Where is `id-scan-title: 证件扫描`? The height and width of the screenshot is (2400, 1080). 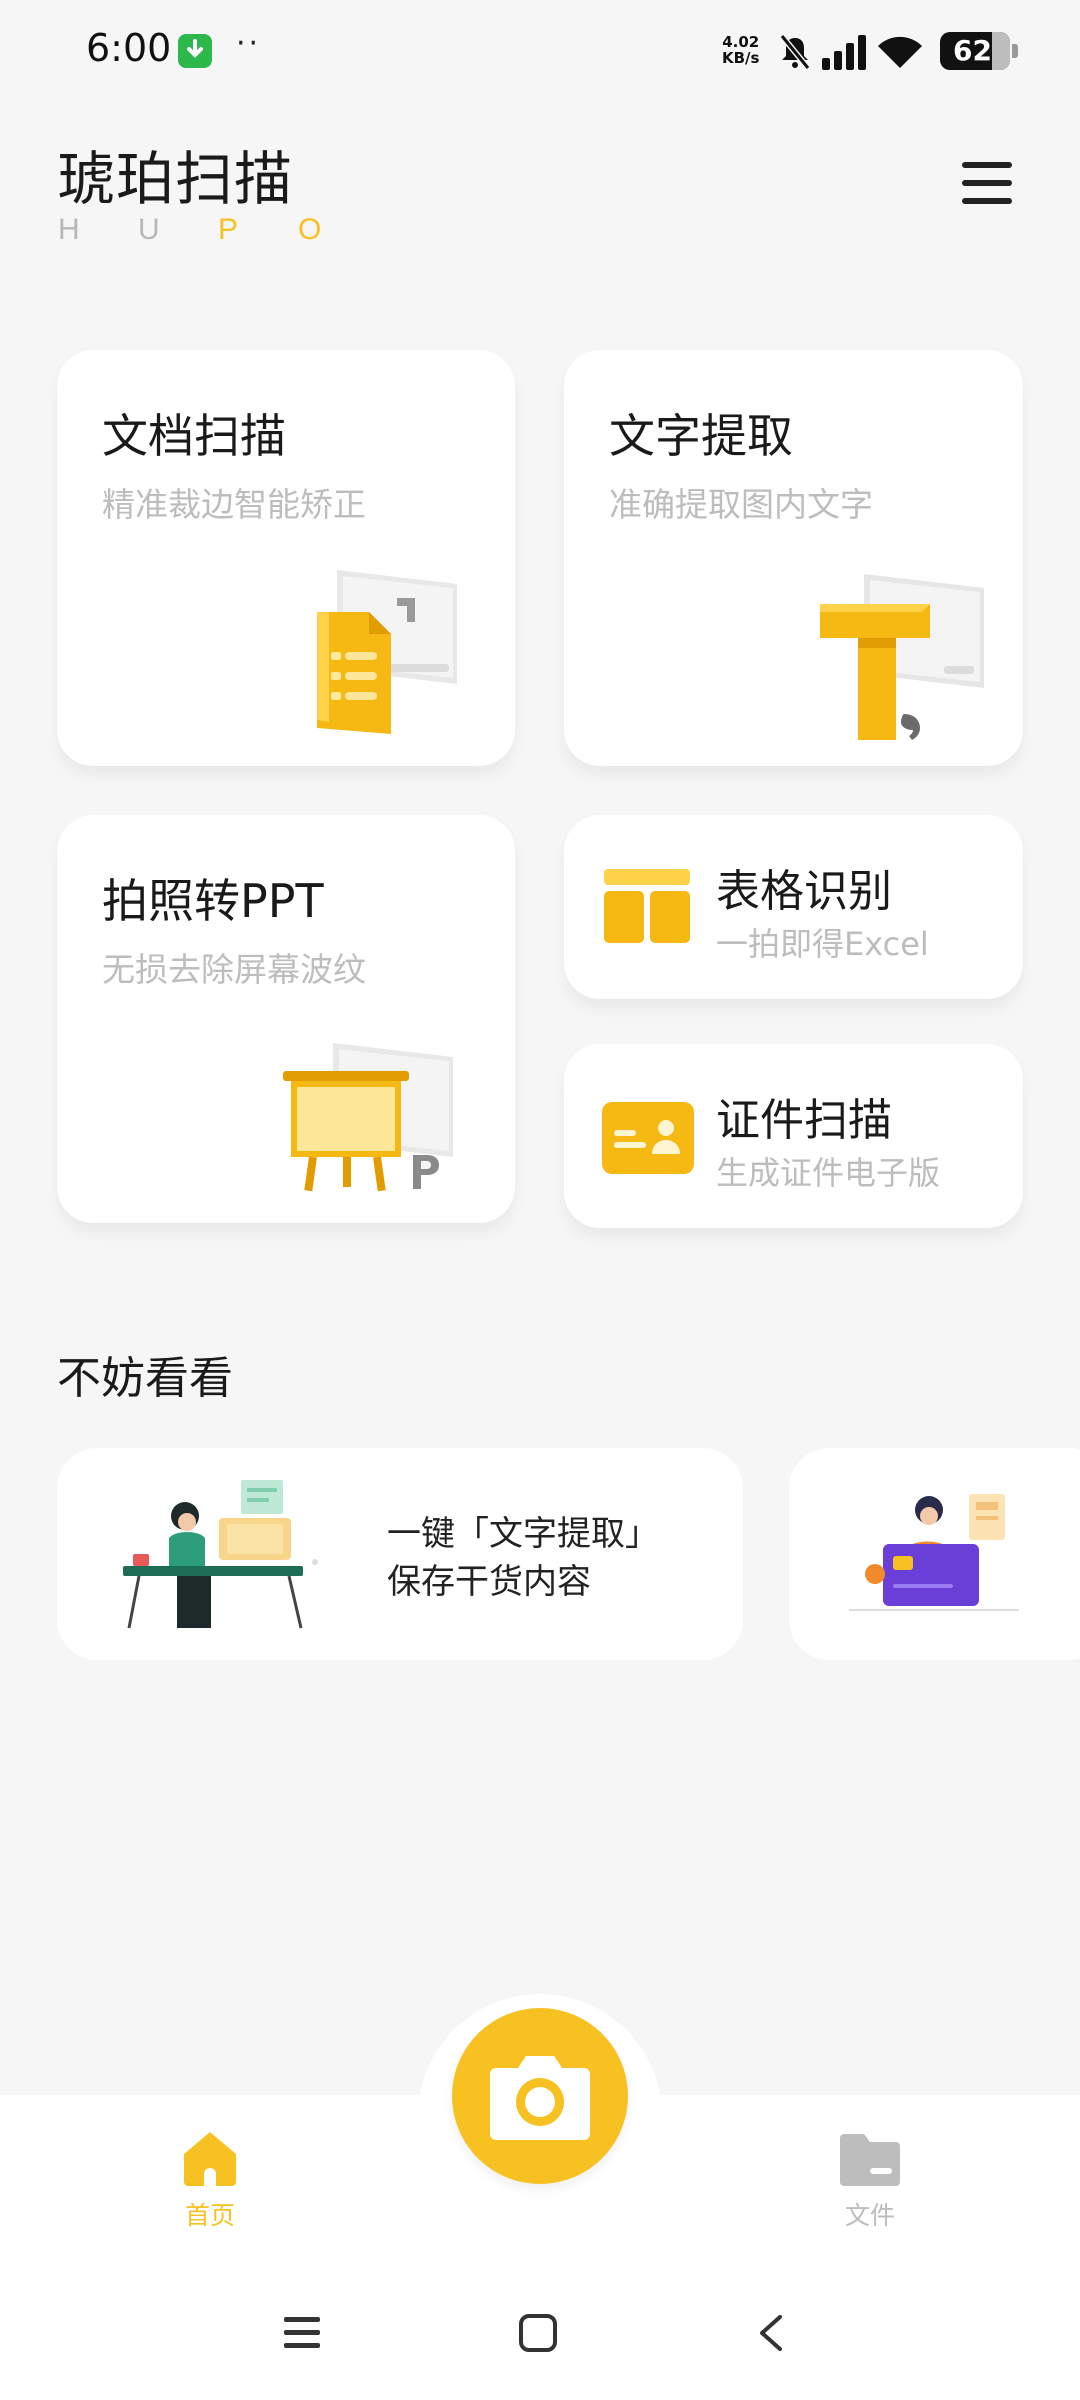 id-scan-title: 证件扫描 is located at coordinates (804, 1120).